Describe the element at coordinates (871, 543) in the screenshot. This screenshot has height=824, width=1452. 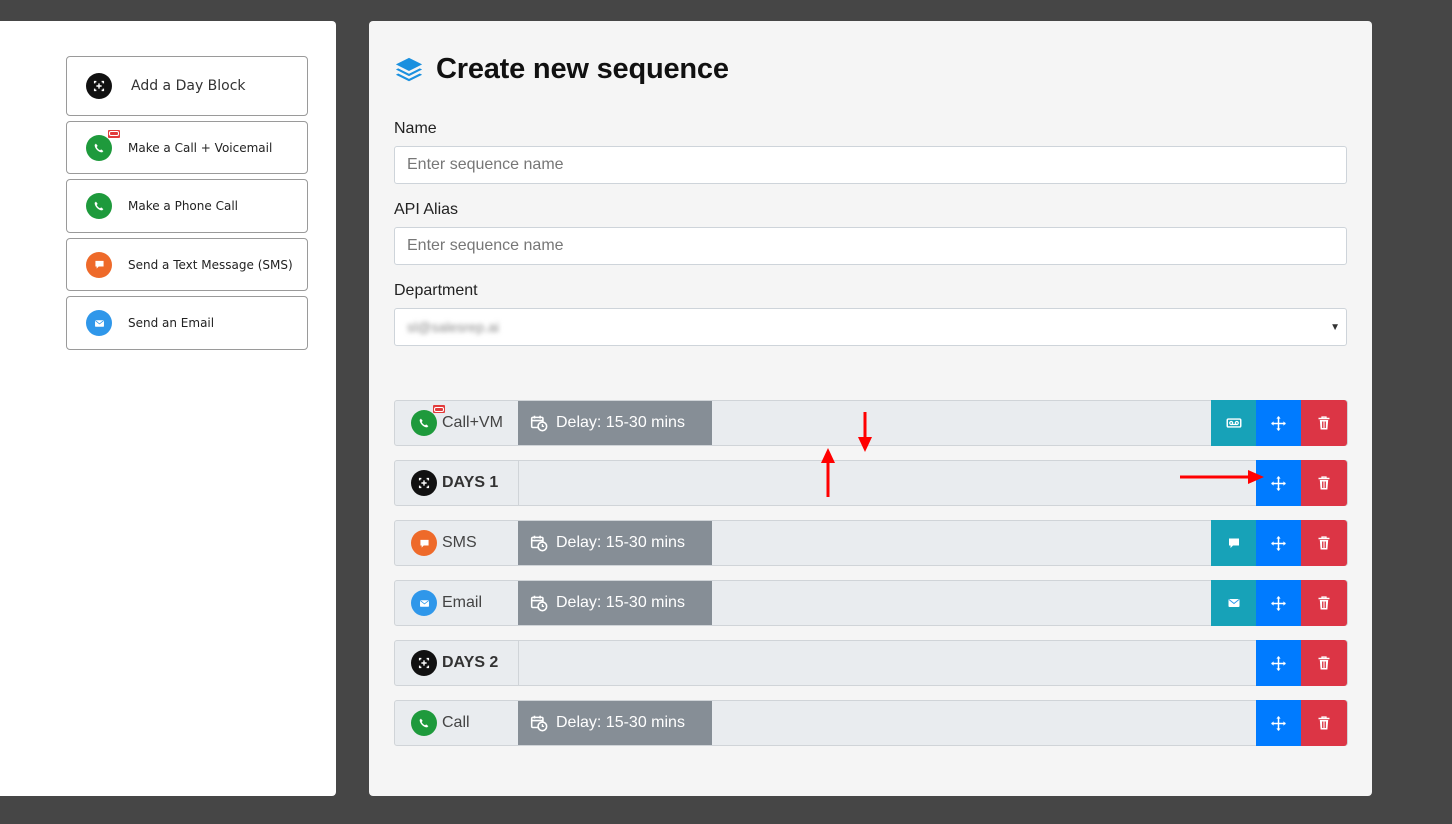
I see `sequence-row-sms: SMS Delay: 15-30 mins` at that location.